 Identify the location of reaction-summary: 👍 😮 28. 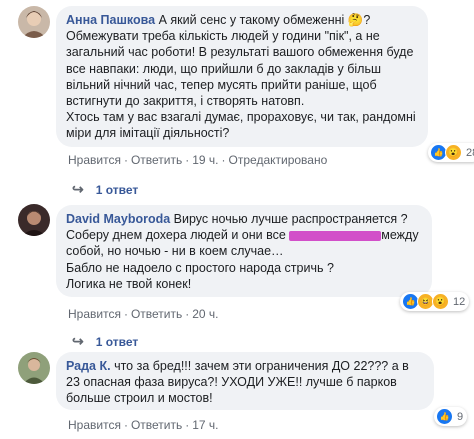
(451, 152).